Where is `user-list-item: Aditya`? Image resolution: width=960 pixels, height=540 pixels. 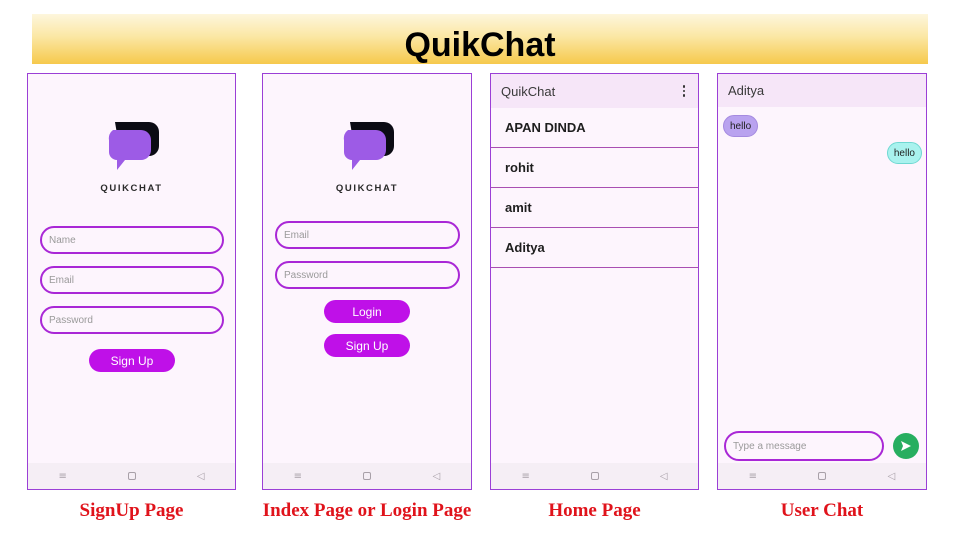 user-list-item: Aditya is located at coordinates (594, 248).